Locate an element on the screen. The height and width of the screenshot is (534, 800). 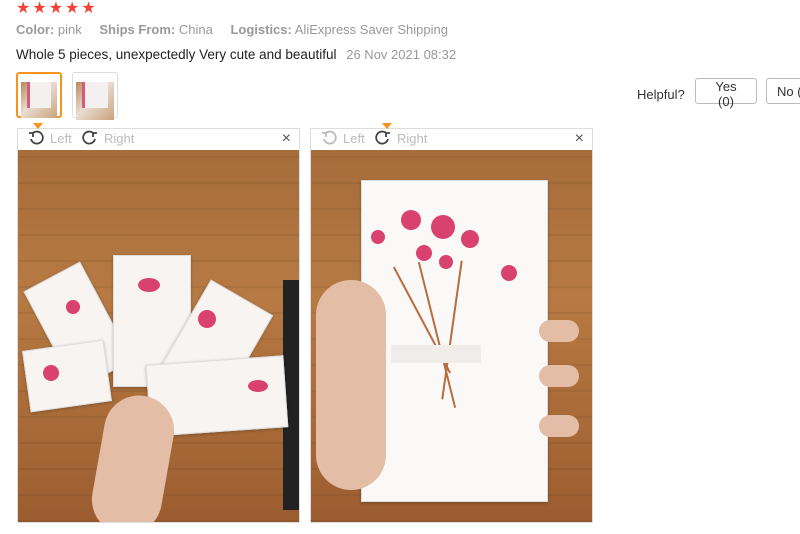
review-date: 26 Nov 2021 08:32 is located at coordinates (401, 54).